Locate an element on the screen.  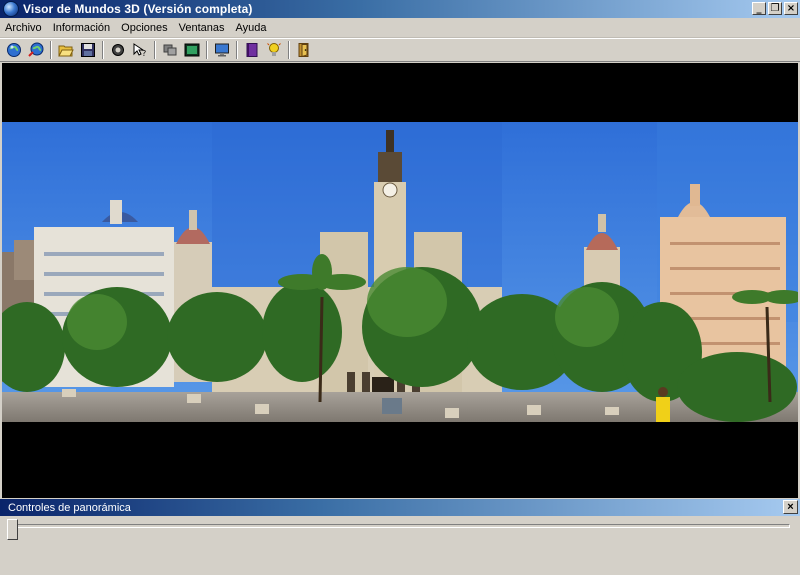
layers-icon is located at coordinates (170, 50).